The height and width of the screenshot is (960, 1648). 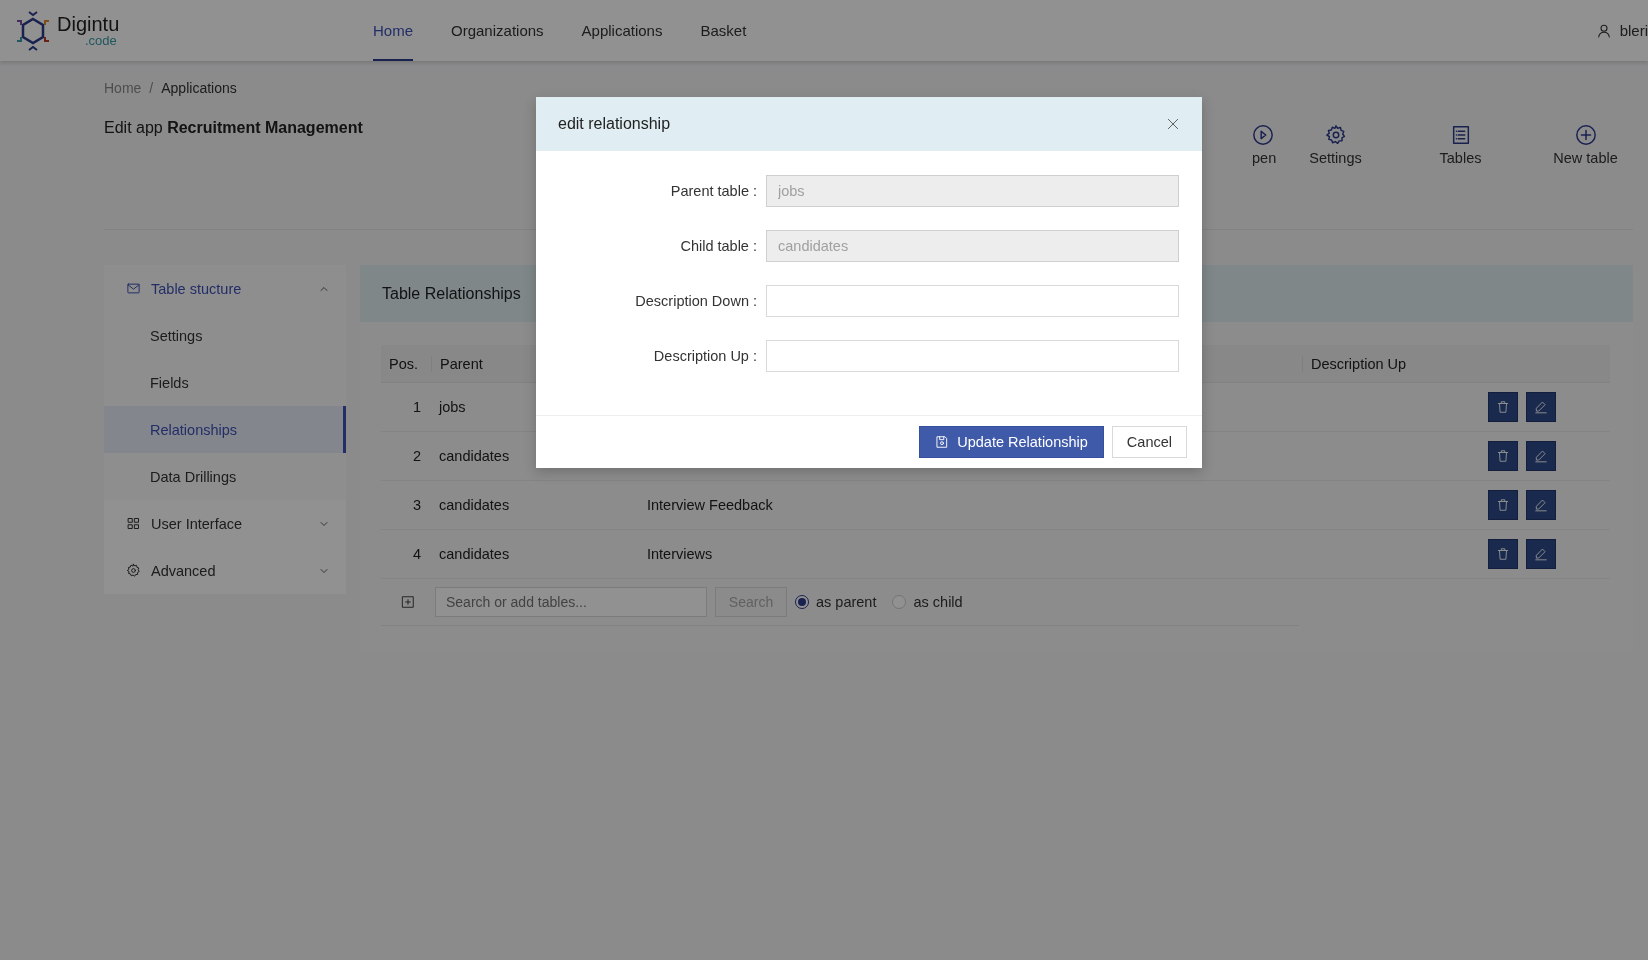 What do you see at coordinates (403, 363) in the screenshot?
I see `column-header: Pos.` at bounding box center [403, 363].